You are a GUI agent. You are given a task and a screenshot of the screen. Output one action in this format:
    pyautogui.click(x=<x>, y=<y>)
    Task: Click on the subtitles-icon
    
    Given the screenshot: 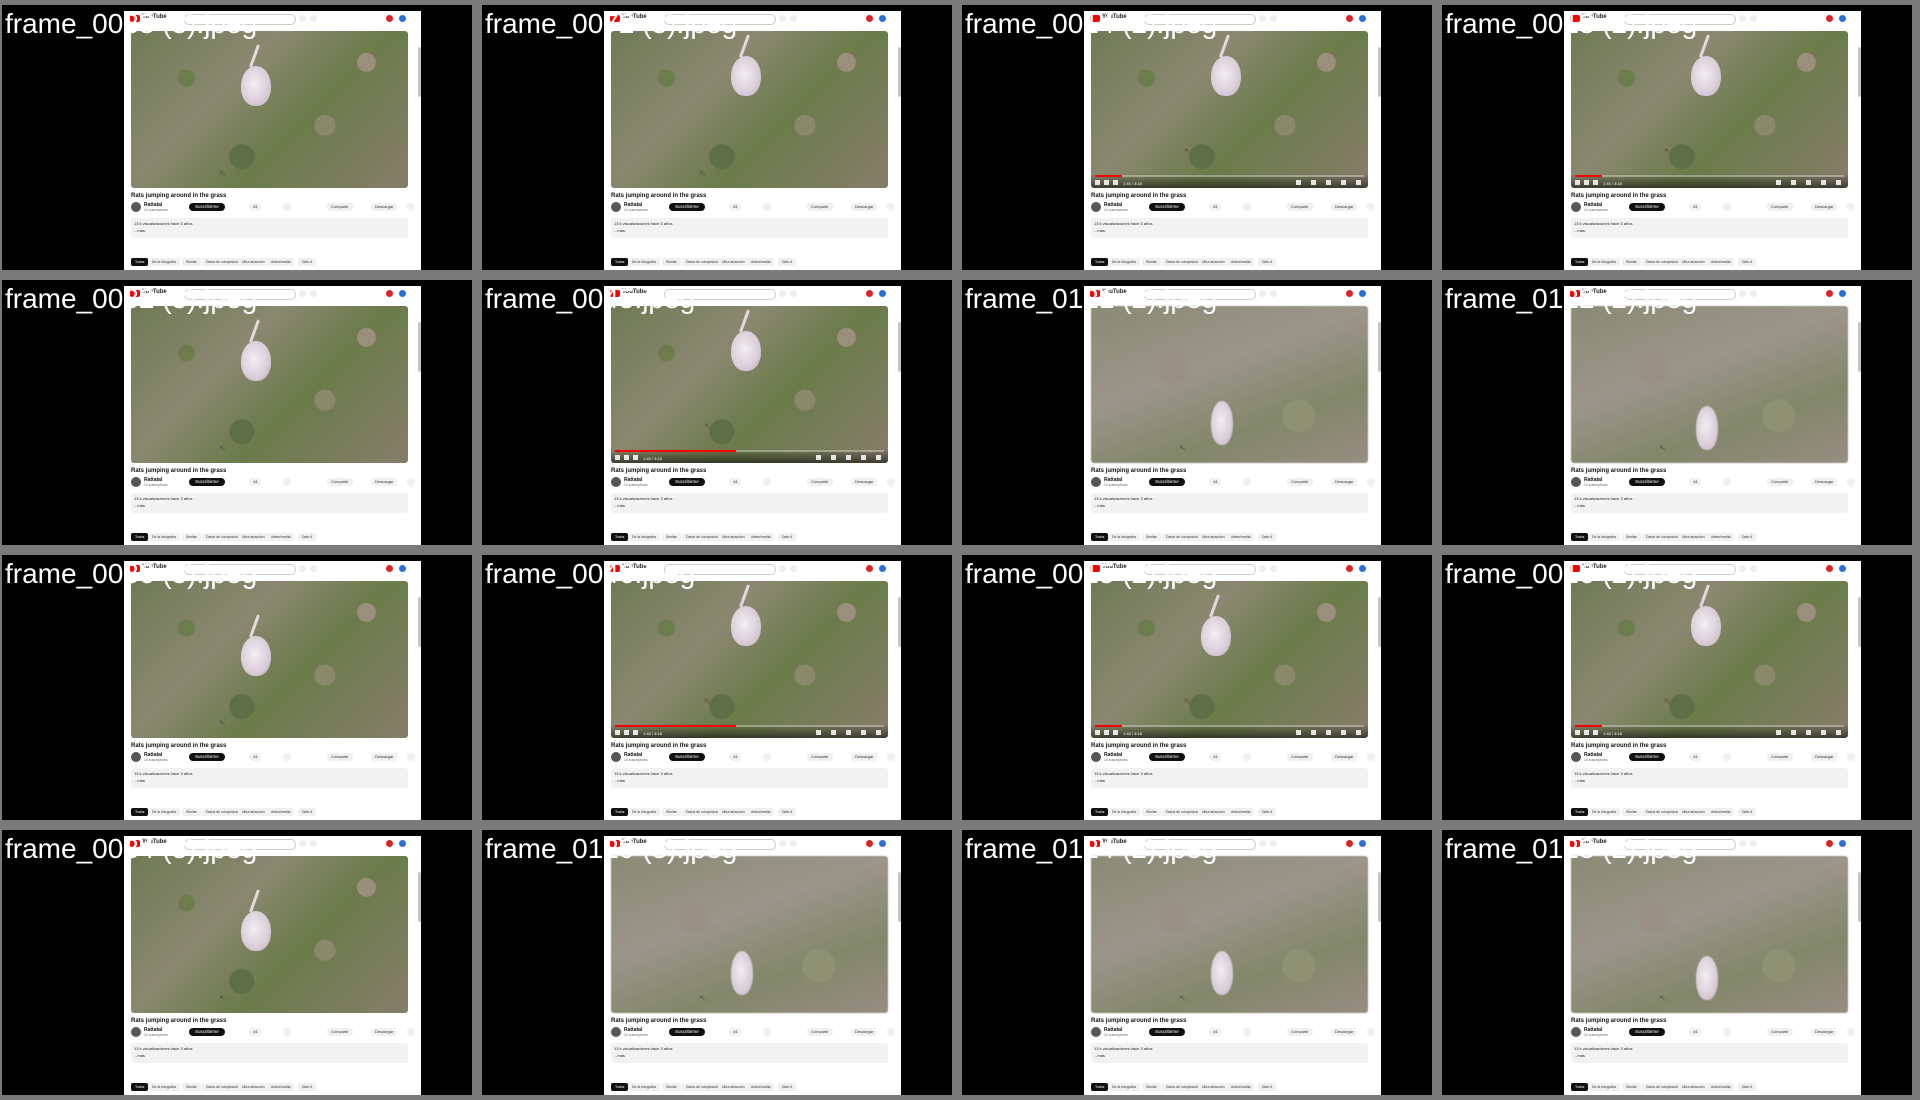 What is the action you would take?
    pyautogui.click(x=1793, y=182)
    